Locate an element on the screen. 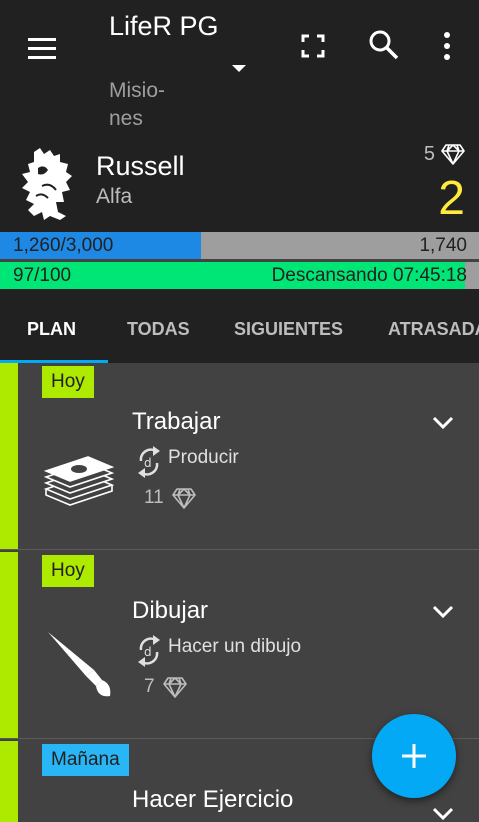 This screenshot has height=822, width=479. player-rank: Alfa is located at coordinates (114, 196).